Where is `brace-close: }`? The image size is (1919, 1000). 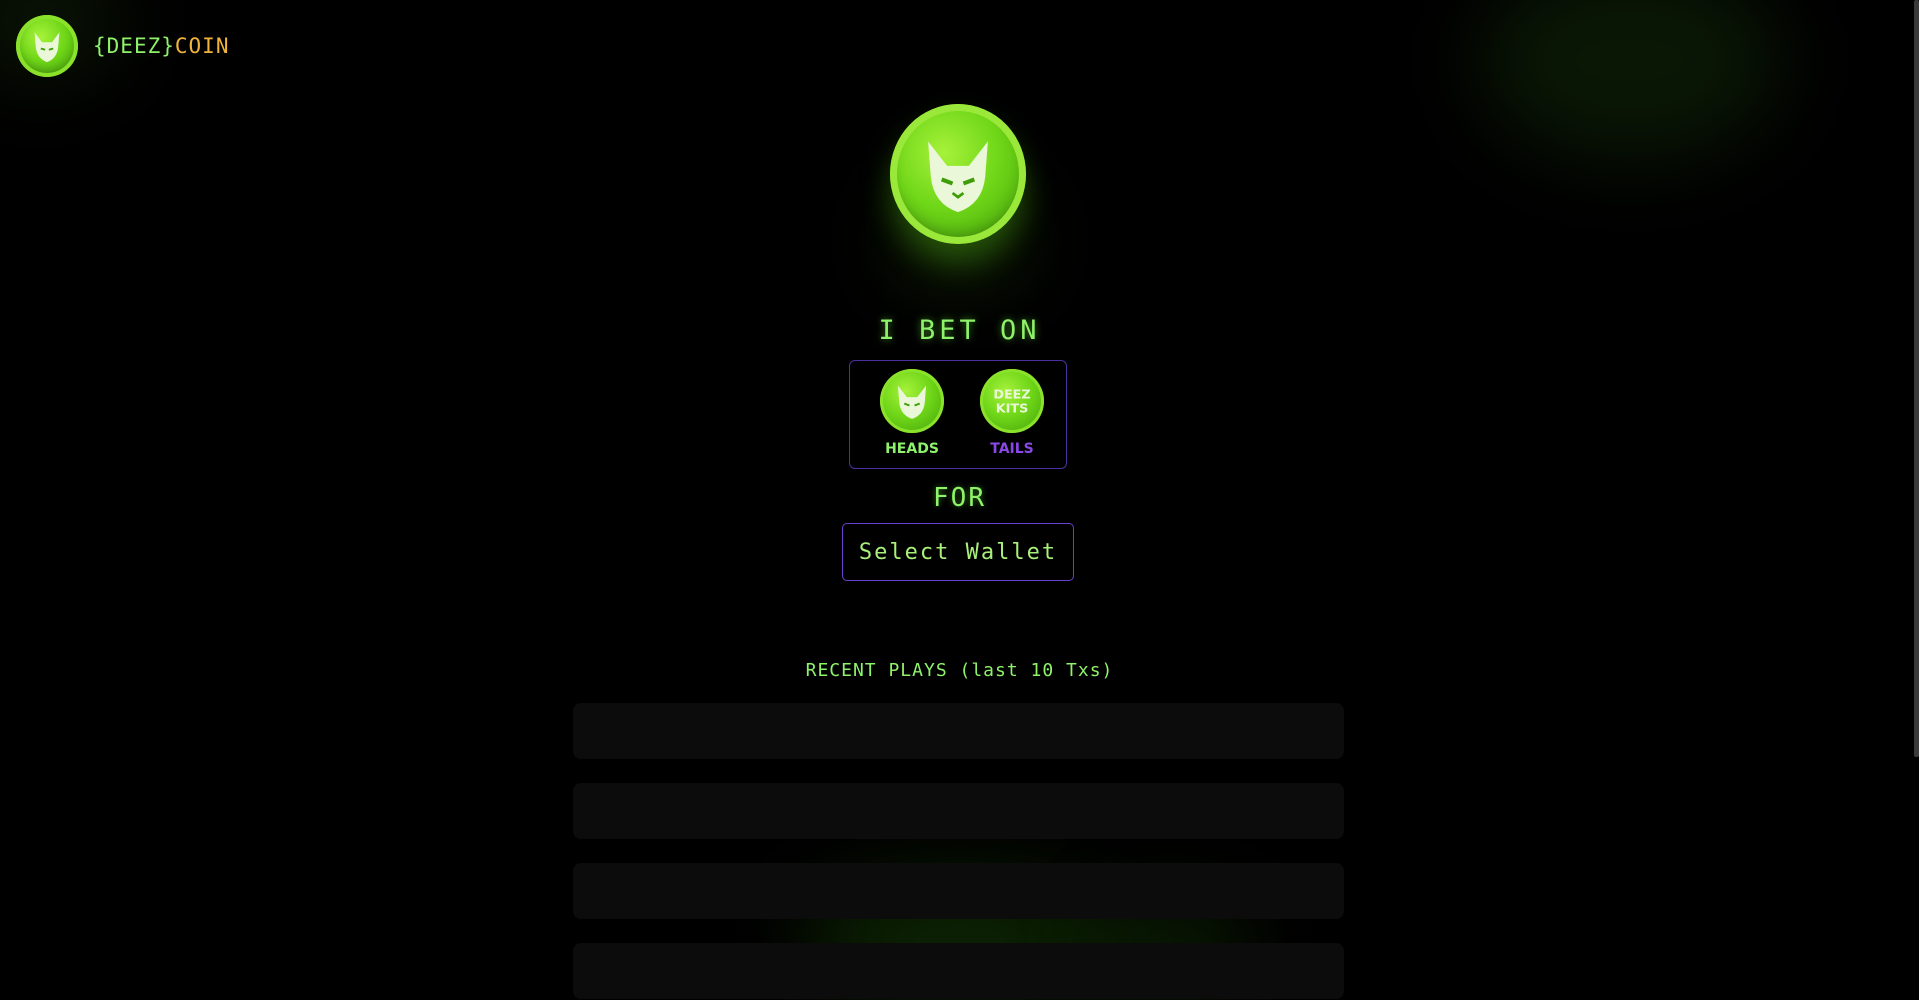 brace-close: } is located at coordinates (168, 46).